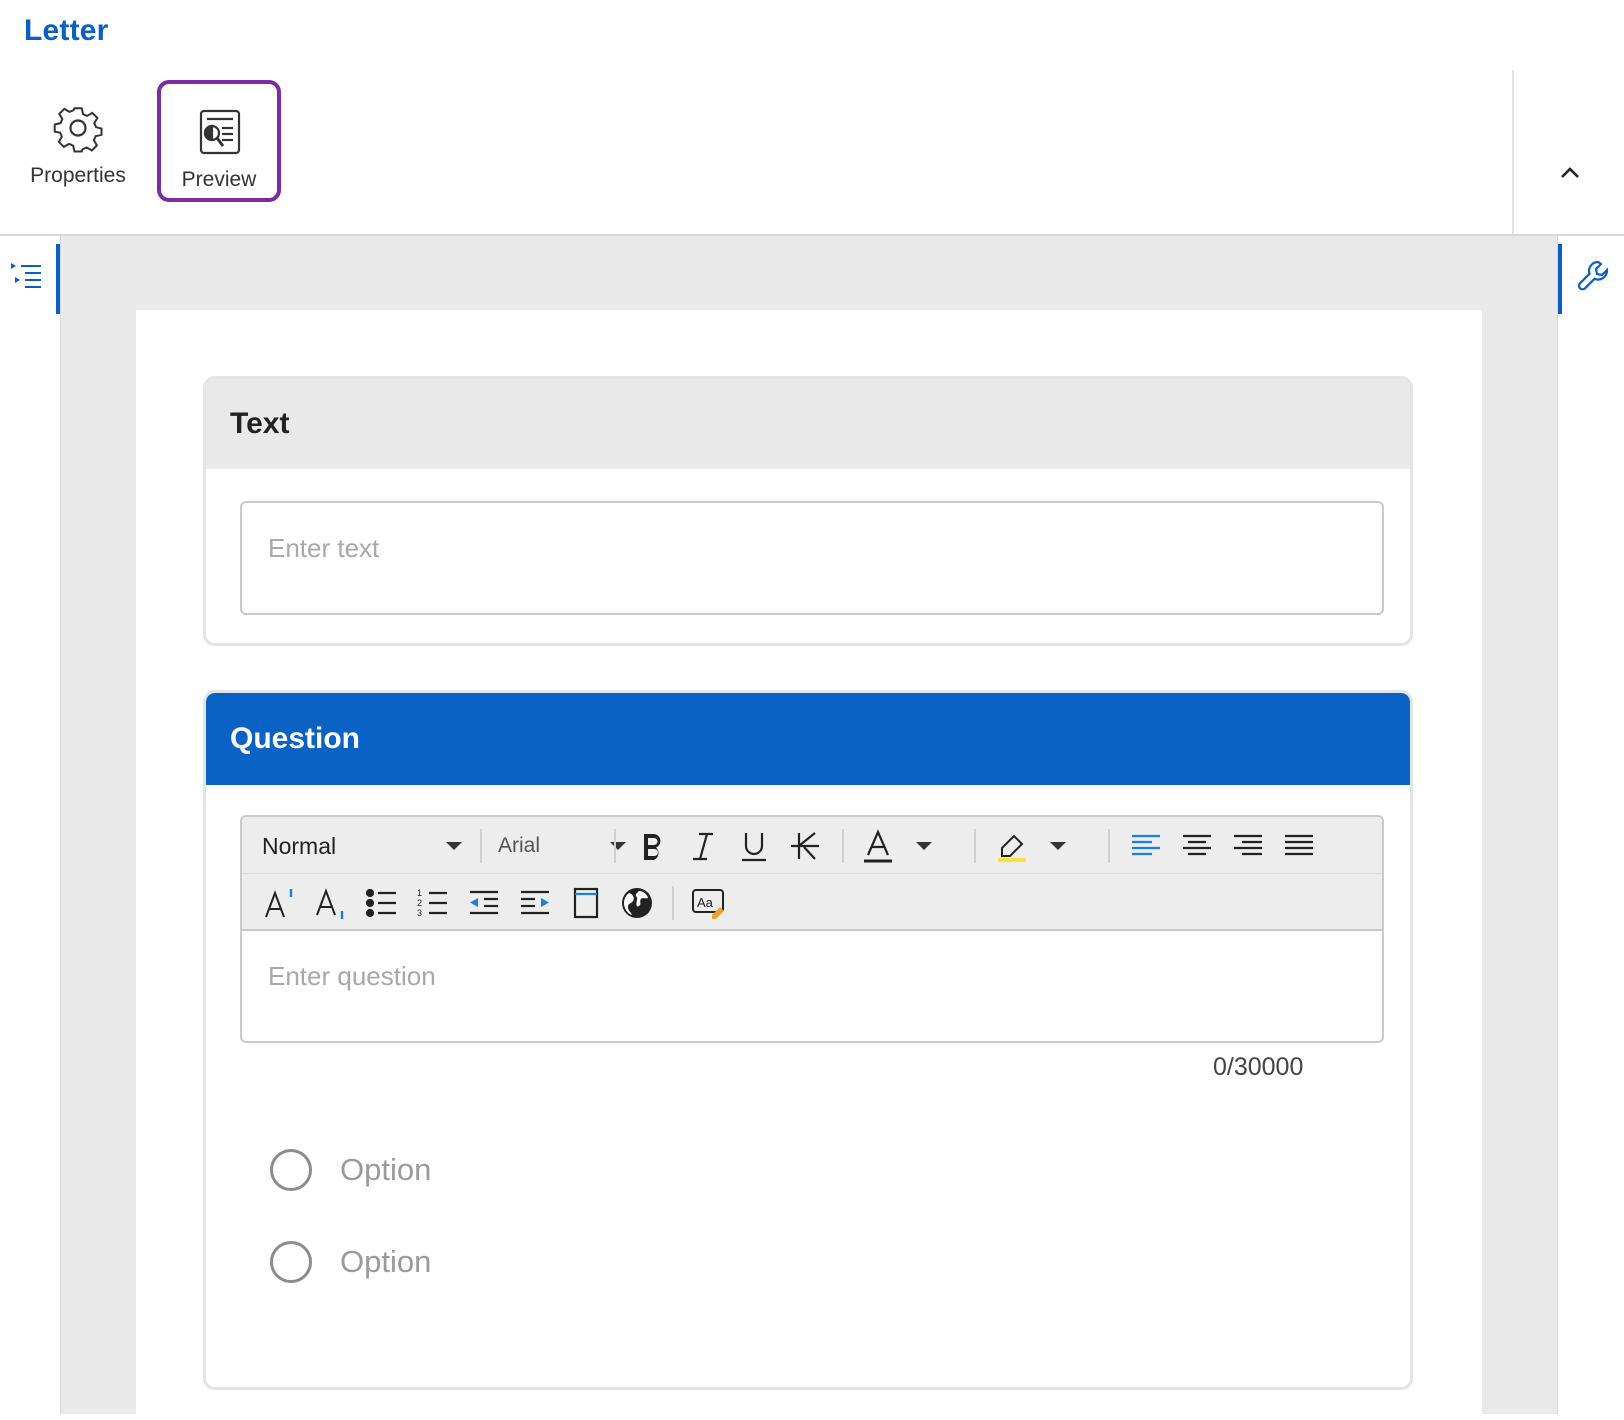 The image size is (1624, 1420). I want to click on align-right-button, so click(1248, 846).